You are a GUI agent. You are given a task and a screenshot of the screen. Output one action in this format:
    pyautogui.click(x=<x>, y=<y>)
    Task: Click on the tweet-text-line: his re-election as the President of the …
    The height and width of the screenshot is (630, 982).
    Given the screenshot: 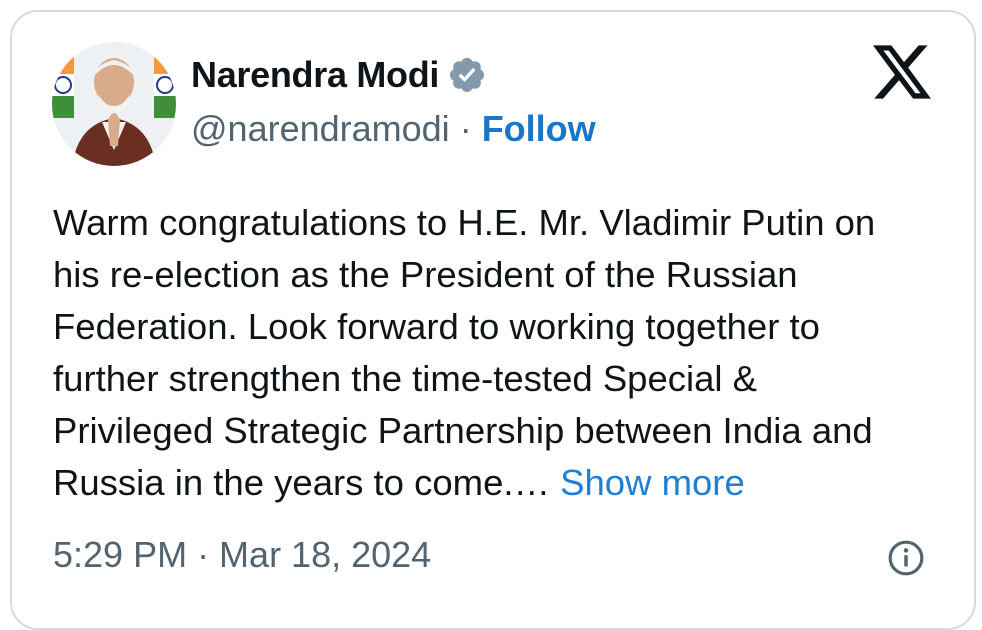 What is the action you would take?
    pyautogui.click(x=425, y=274)
    